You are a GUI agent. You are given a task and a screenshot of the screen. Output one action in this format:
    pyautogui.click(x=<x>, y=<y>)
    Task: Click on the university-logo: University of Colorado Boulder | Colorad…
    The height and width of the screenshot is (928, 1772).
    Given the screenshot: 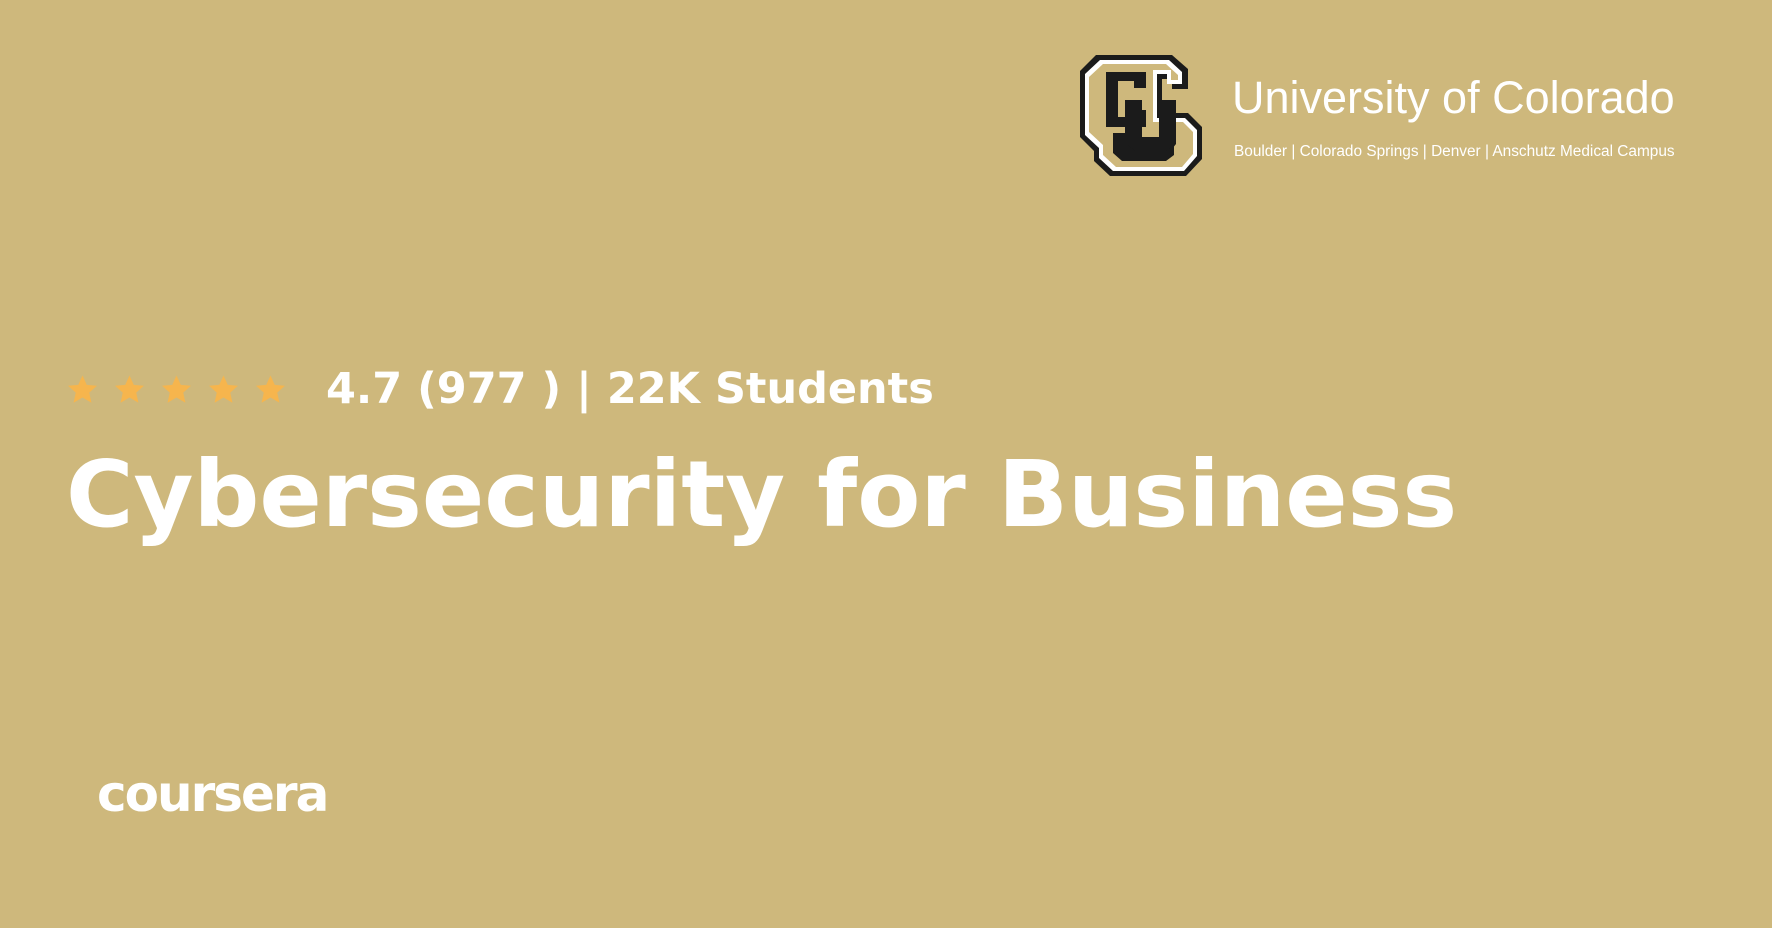 What is the action you would take?
    pyautogui.click(x=1400, y=117)
    